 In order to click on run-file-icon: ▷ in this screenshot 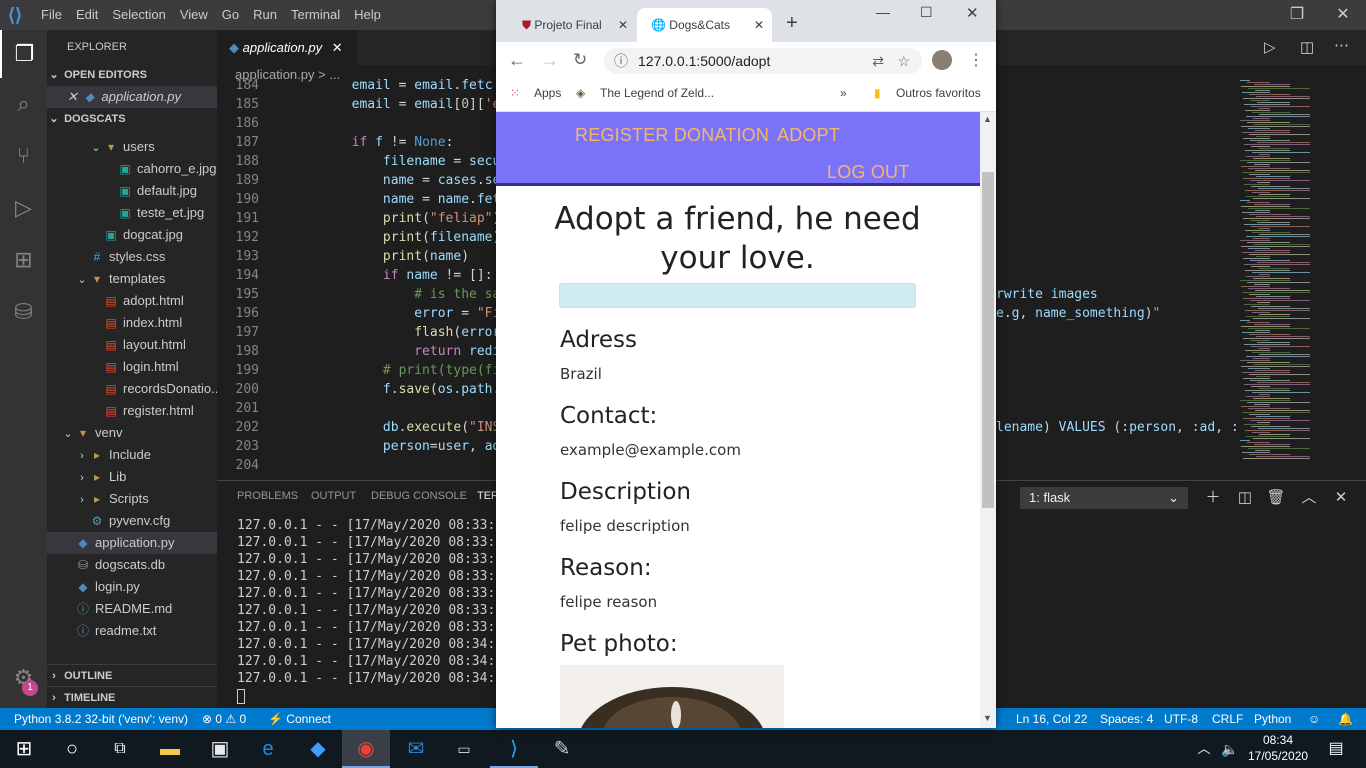, I will do `click(1270, 47)`.